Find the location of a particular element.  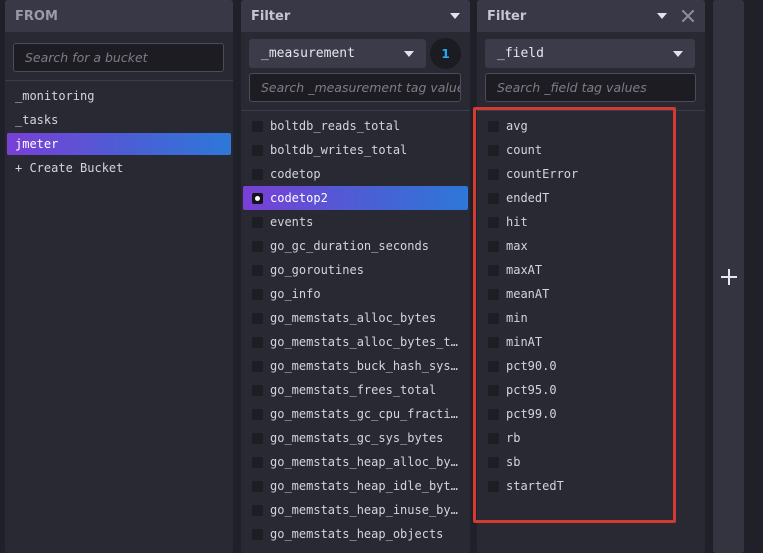

measurement-value-item: go_info is located at coordinates (355, 294).